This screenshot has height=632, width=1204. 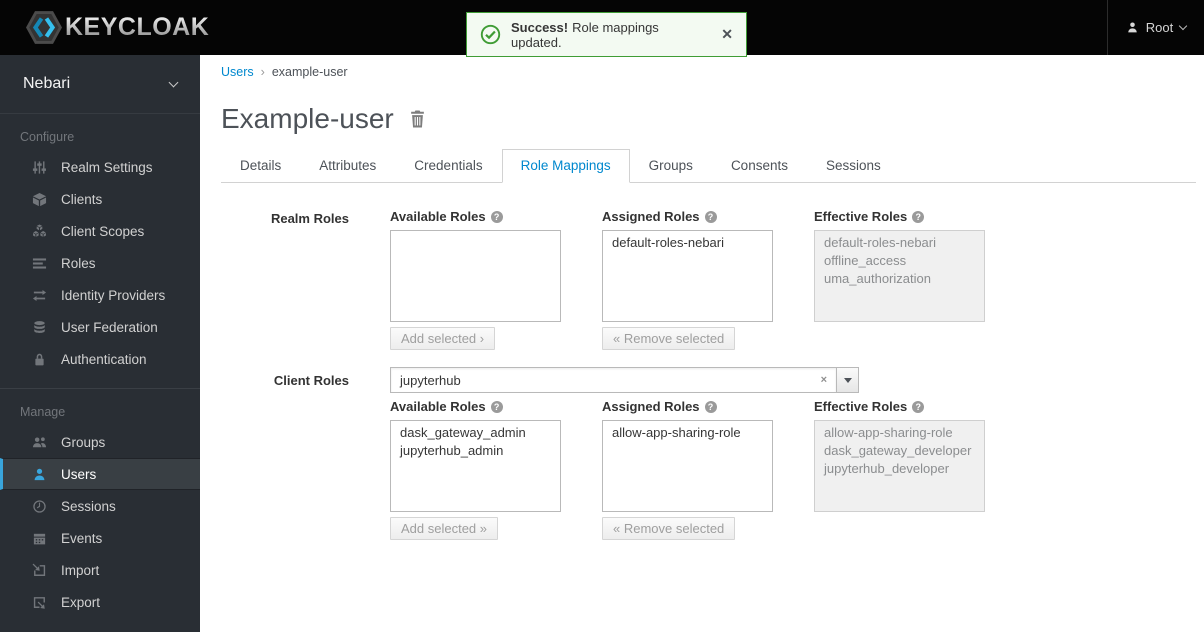 I want to click on sidebar-item-client-scopes: Client Scopes, so click(x=100, y=231).